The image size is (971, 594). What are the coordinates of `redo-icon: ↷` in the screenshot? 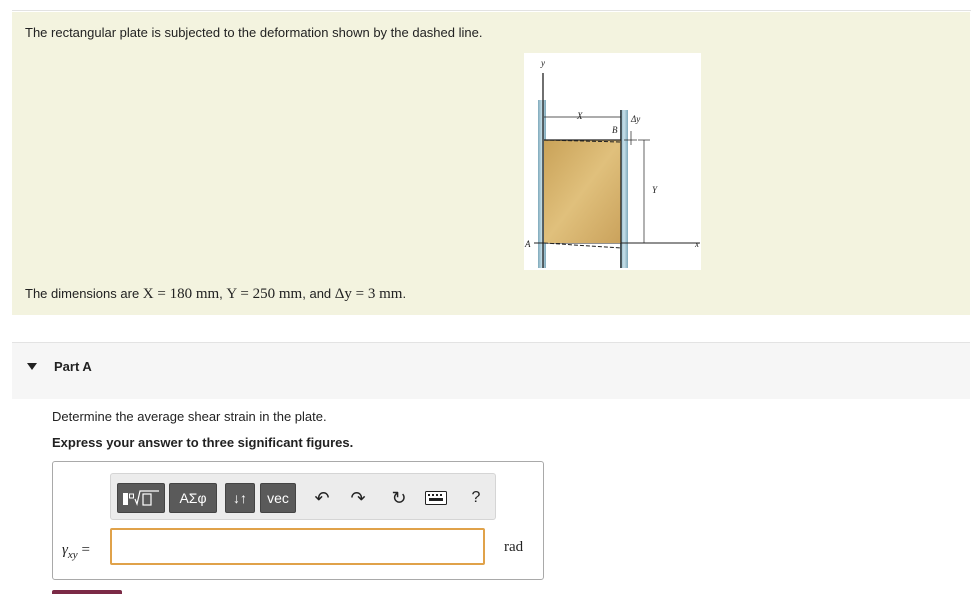 It's located at (358, 498).